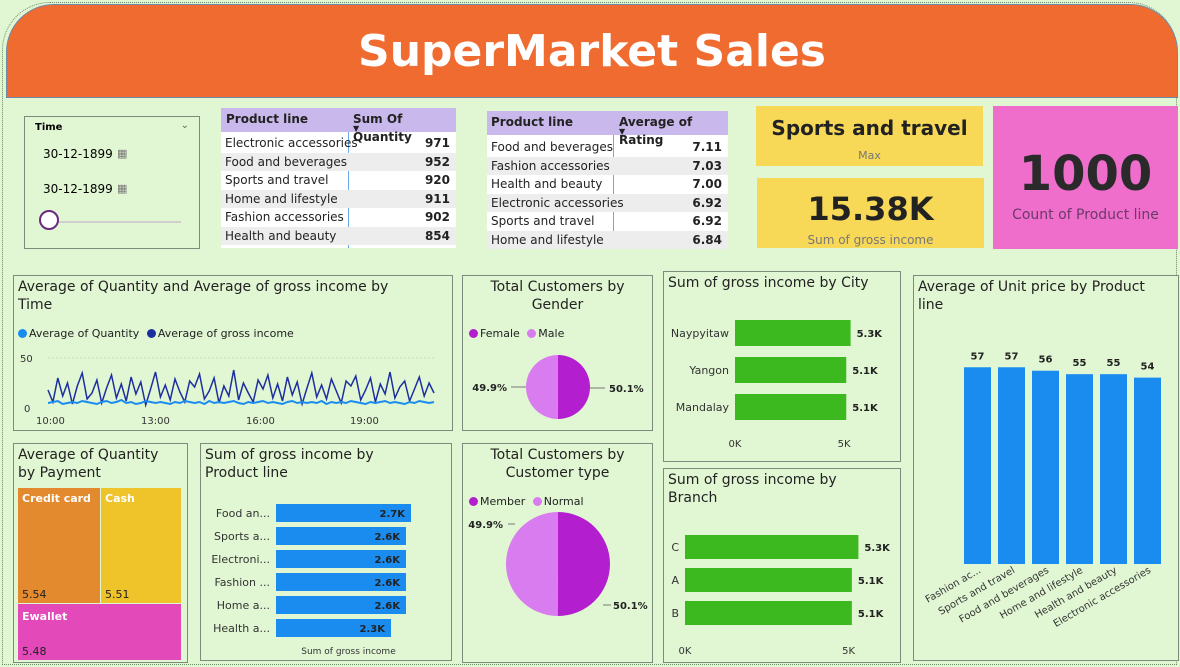 This screenshot has height=667, width=1180. Describe the element at coordinates (404, 127) in the screenshot. I see `column-header: Sum Of Quantity` at that location.